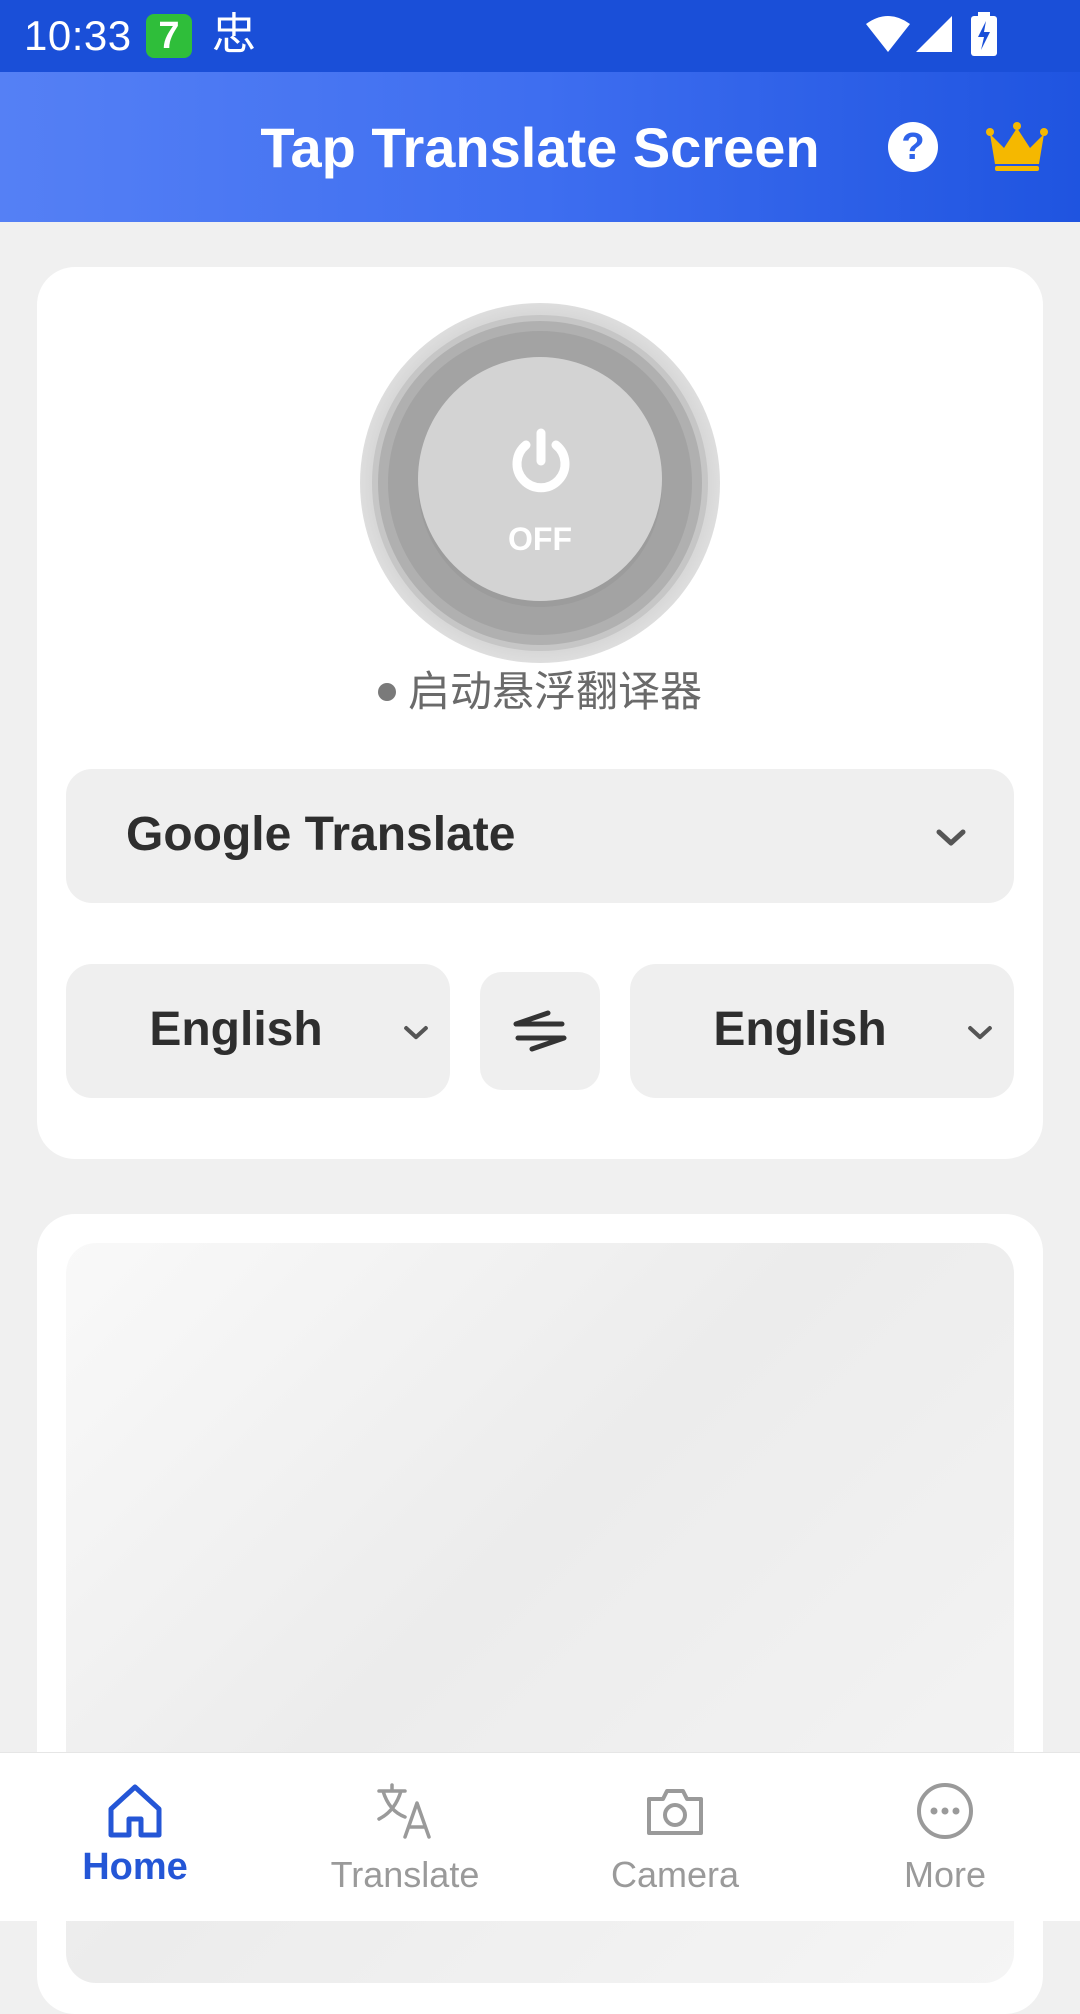 The image size is (1080, 2014). What do you see at coordinates (78, 35) in the screenshot?
I see `status-time: 10:33` at bounding box center [78, 35].